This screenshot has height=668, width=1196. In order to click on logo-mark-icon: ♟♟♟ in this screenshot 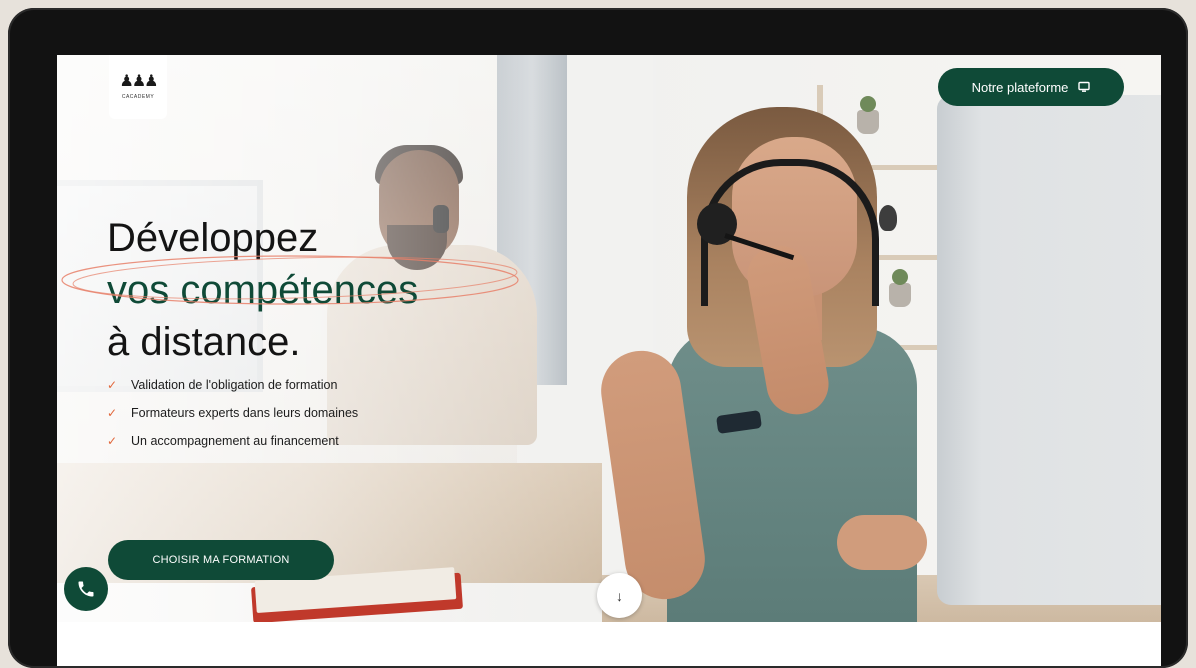, I will do `click(138, 81)`.